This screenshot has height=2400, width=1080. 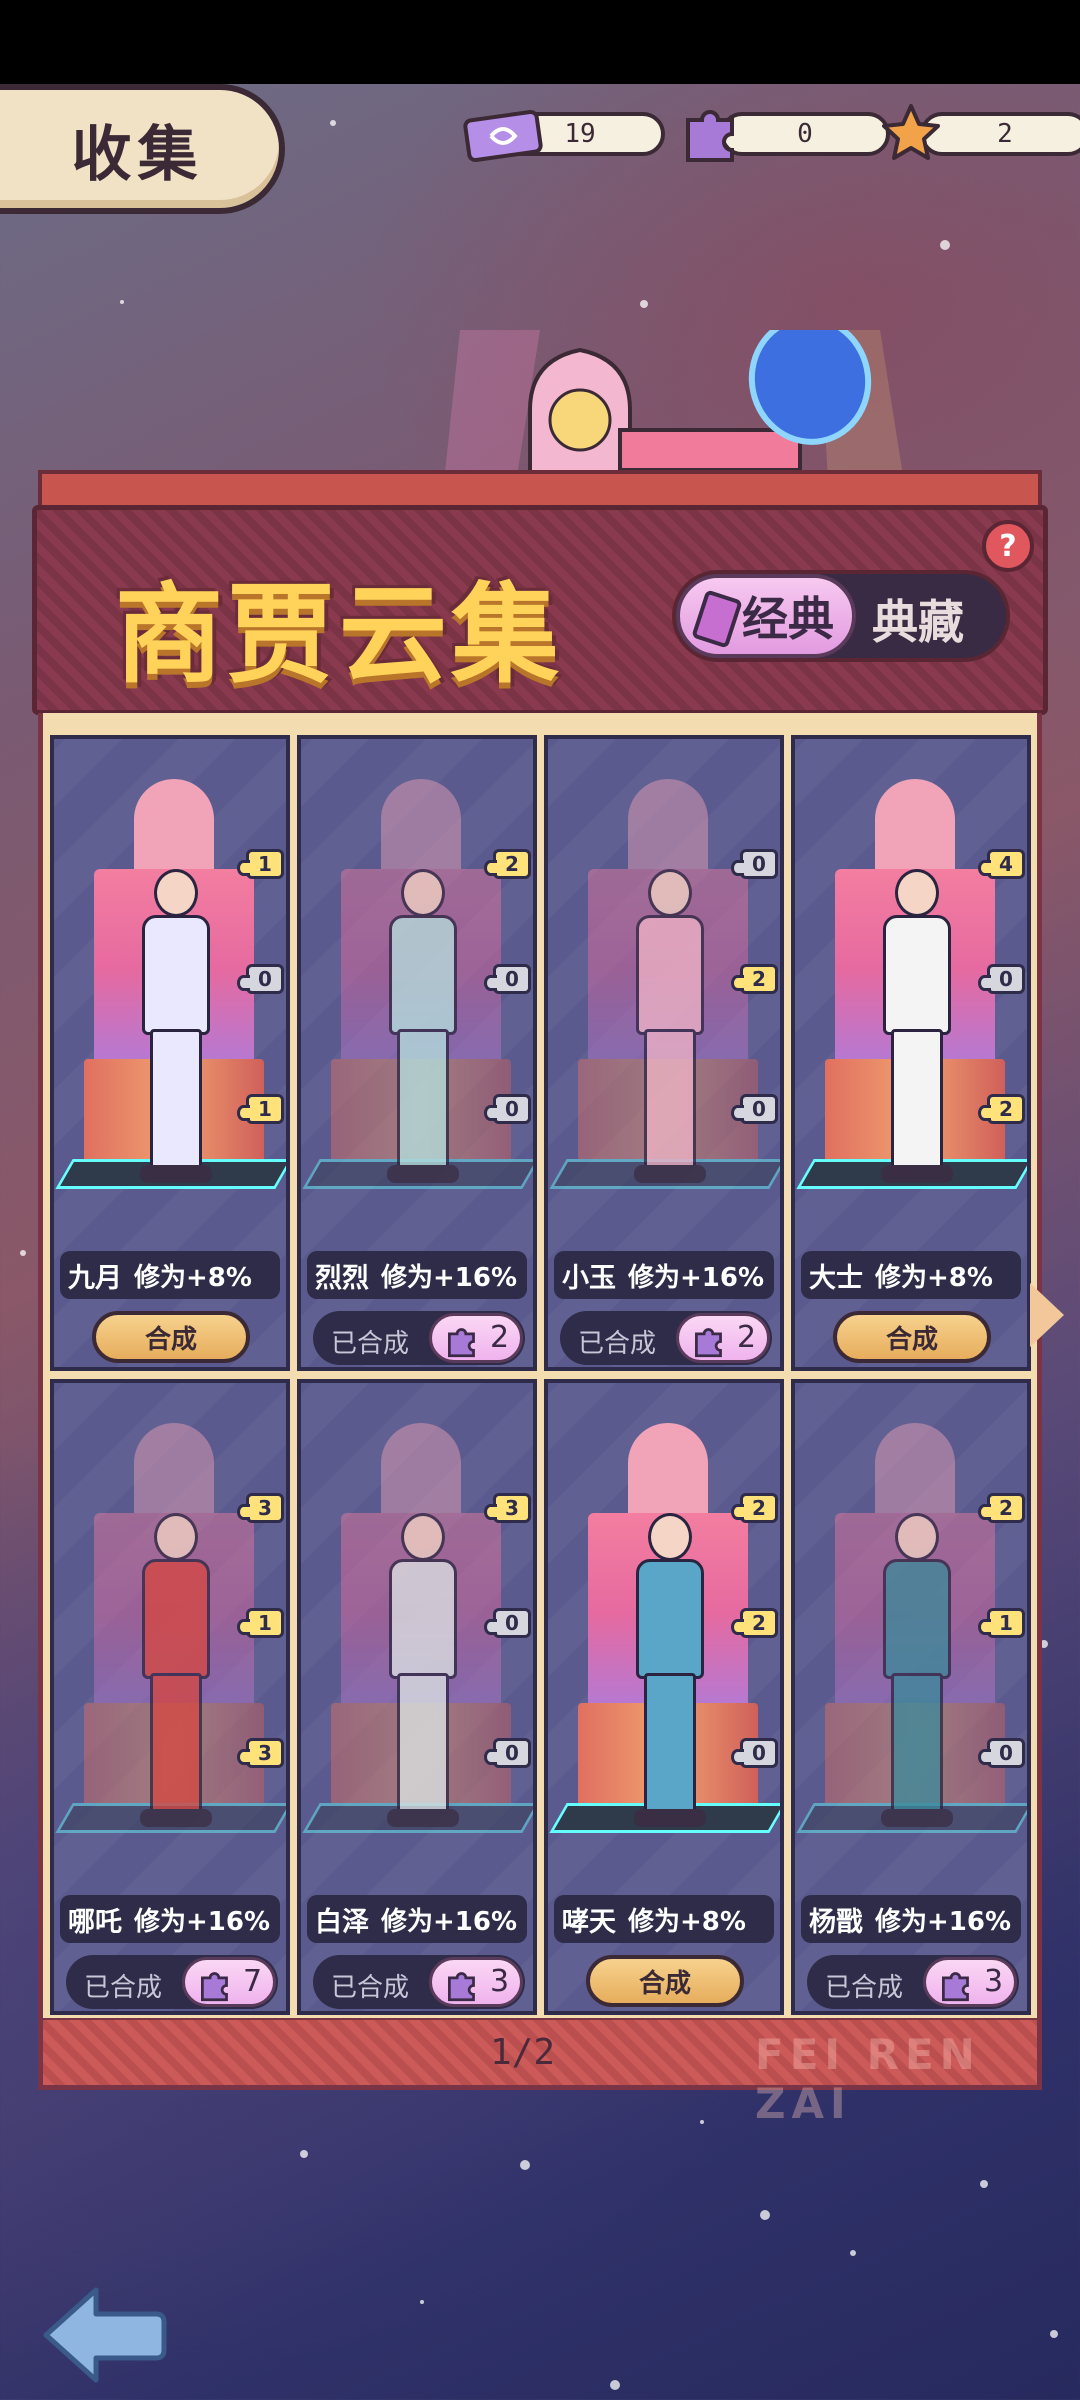 What do you see at coordinates (95, 1278) in the screenshot?
I see `character-name: 九月` at bounding box center [95, 1278].